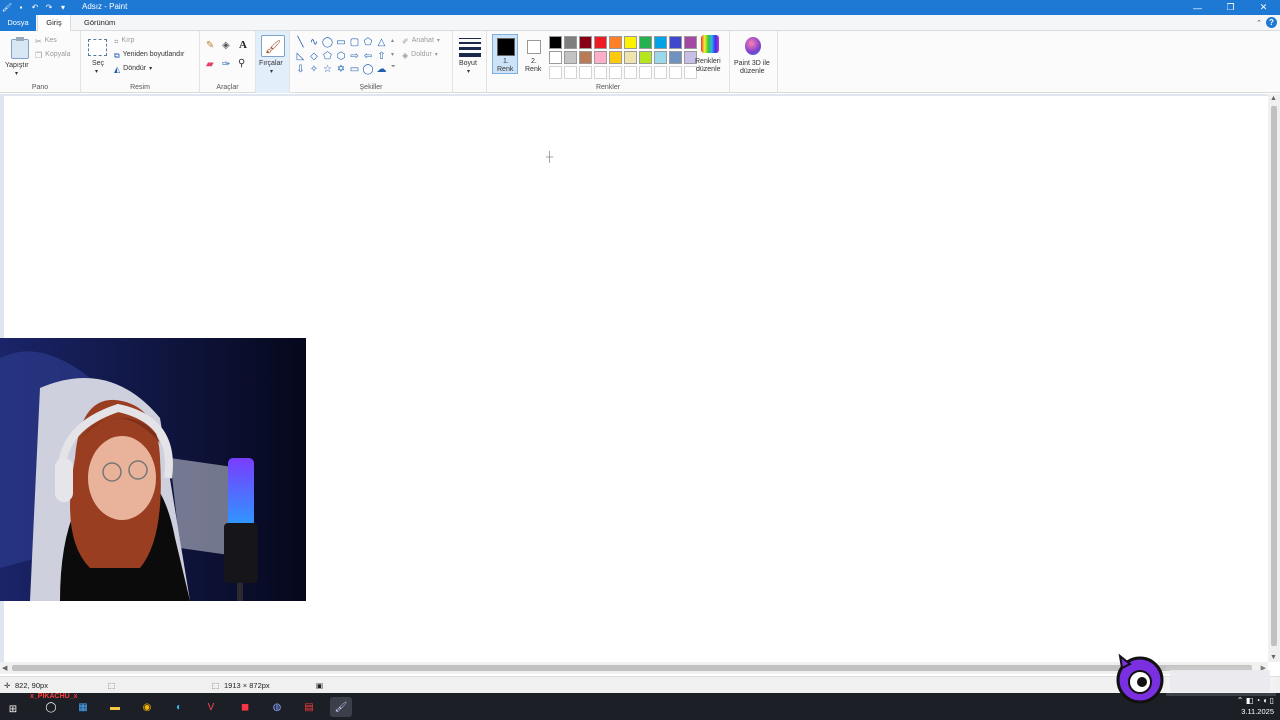 The height and width of the screenshot is (720, 1280). Describe the element at coordinates (368, 42) in the screenshot. I see `polygon-shape-icon: ⬠` at that location.